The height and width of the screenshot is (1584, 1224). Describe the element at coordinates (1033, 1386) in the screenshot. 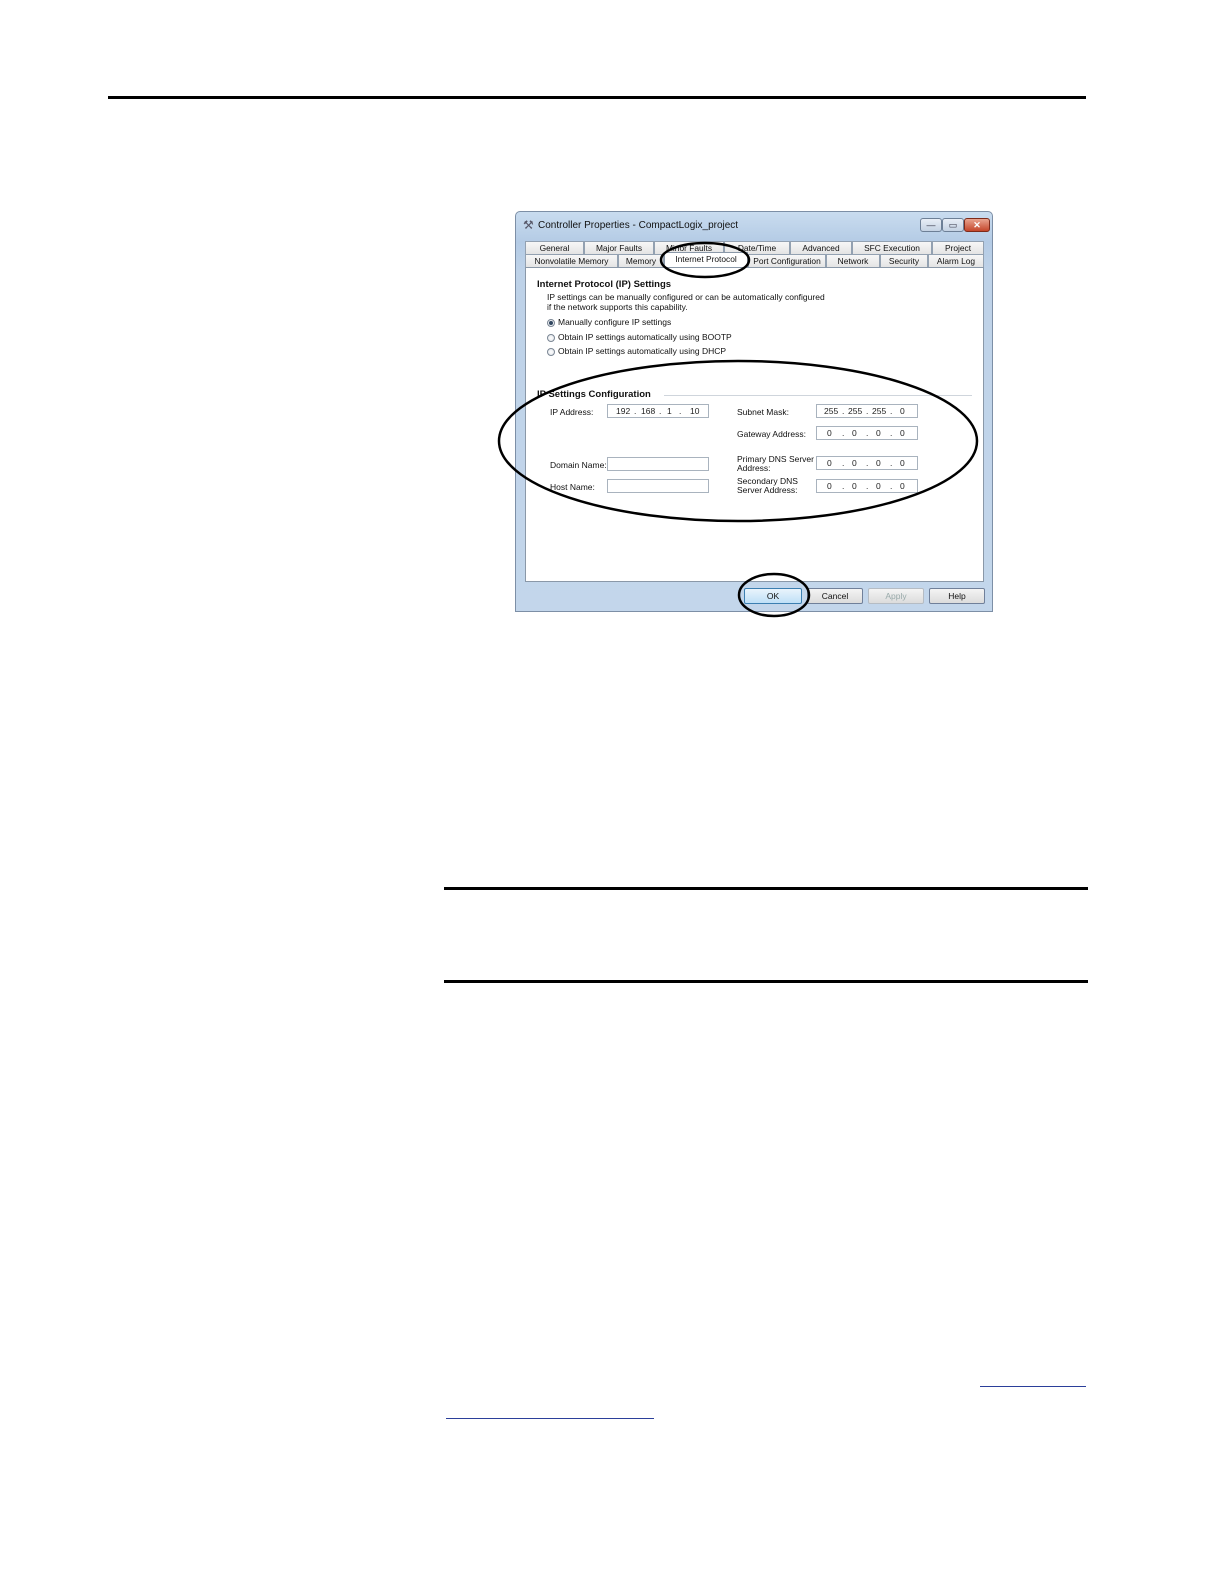

I see `hyperlink-underline` at that location.